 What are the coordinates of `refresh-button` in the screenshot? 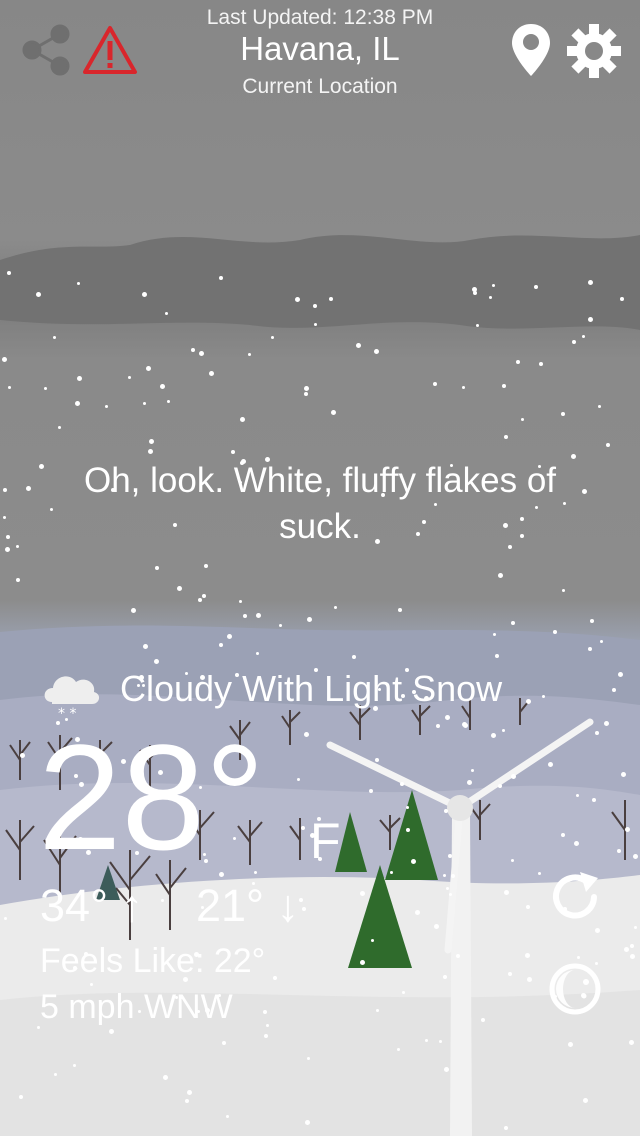 It's located at (575, 897).